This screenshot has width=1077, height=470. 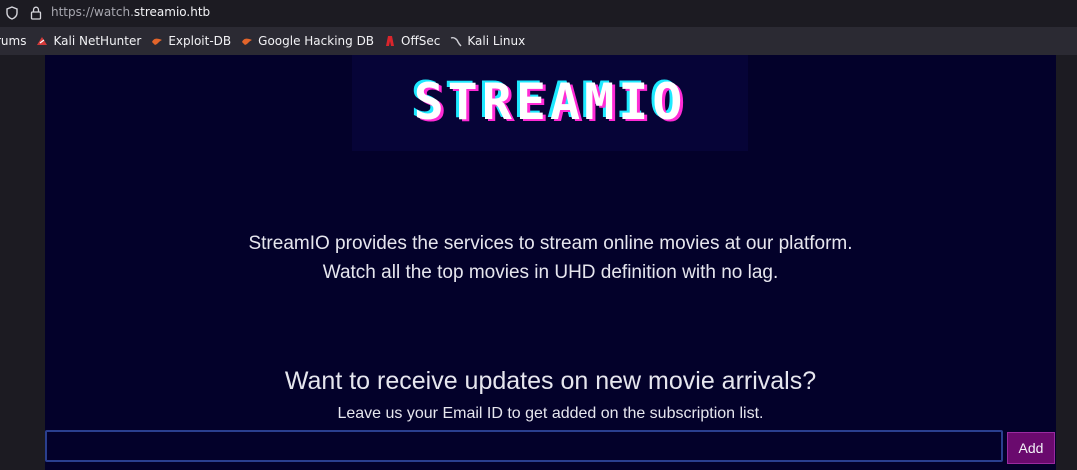 I want to click on email-field, so click(x=524, y=446).